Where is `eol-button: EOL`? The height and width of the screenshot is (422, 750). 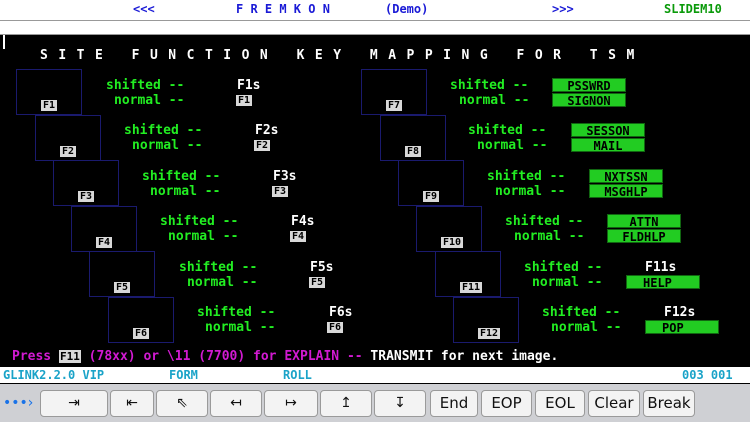
eol-button: EOL is located at coordinates (560, 403).